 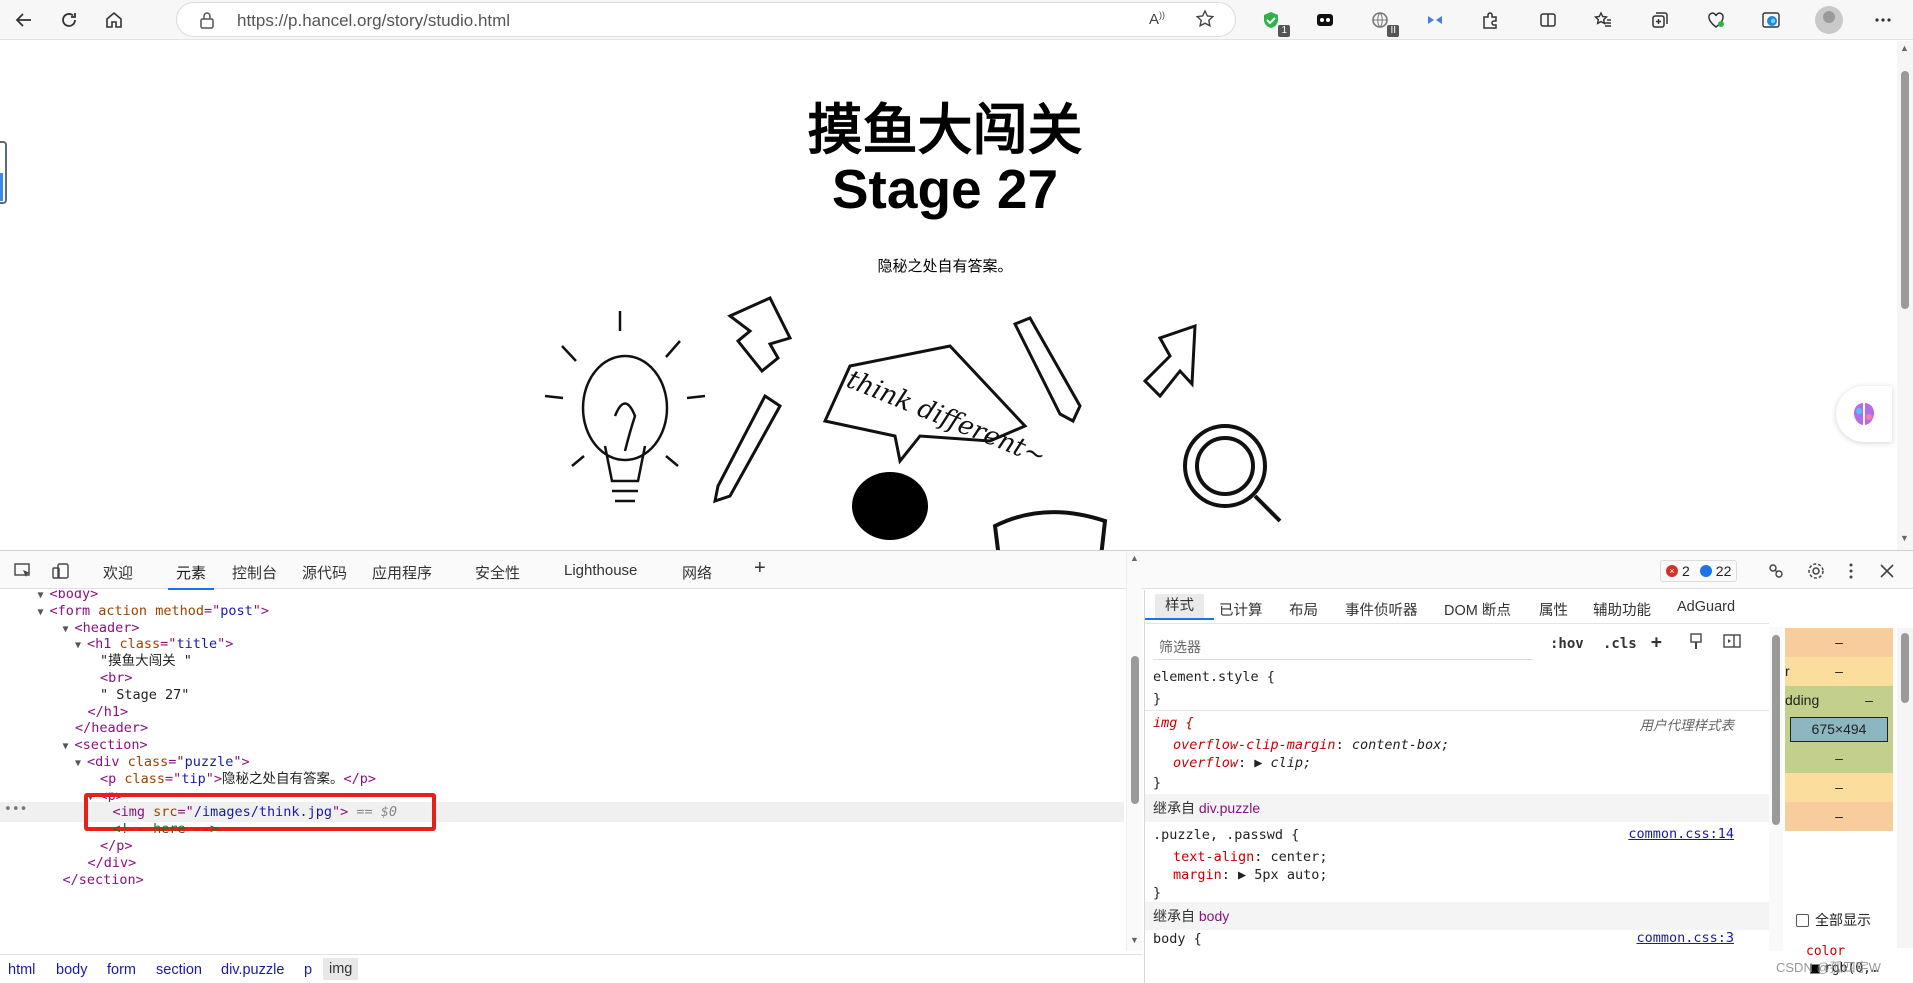 I want to click on split-screen-icon, so click(x=1548, y=20).